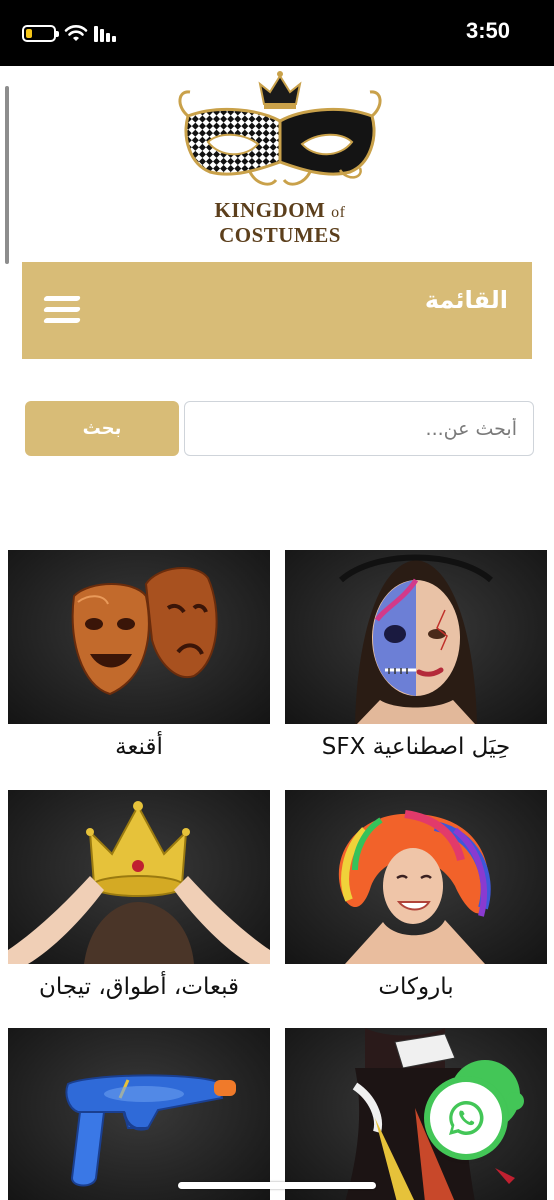  I want to click on face-paint-image, so click(416, 637).